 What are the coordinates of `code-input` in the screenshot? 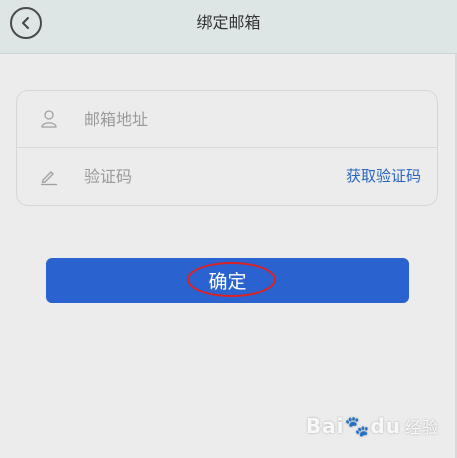 It's located at (204, 176).